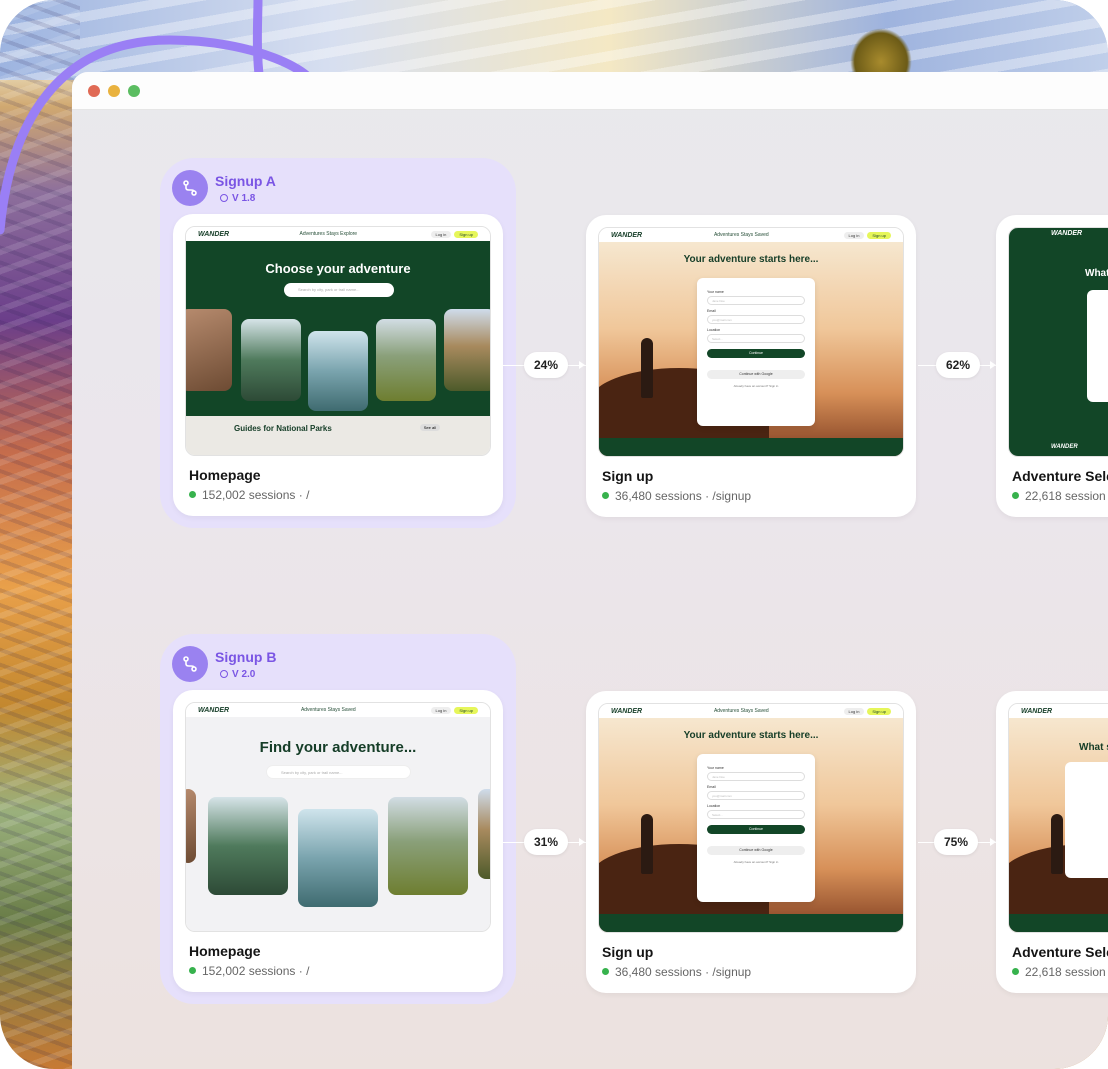 This screenshot has height=1069, width=1108. What do you see at coordinates (246, 657) in the screenshot?
I see `variant-title: Signup B` at bounding box center [246, 657].